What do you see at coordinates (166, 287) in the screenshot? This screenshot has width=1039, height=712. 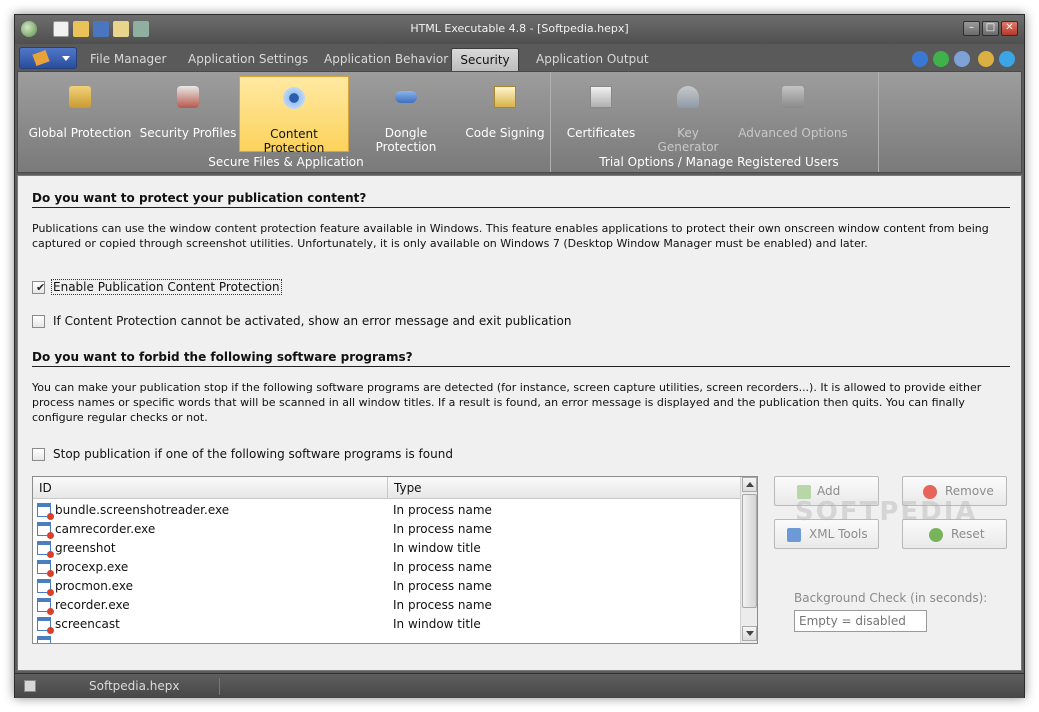 I see `enable-content-protection-label: Enable Publication Content Protection` at bounding box center [166, 287].